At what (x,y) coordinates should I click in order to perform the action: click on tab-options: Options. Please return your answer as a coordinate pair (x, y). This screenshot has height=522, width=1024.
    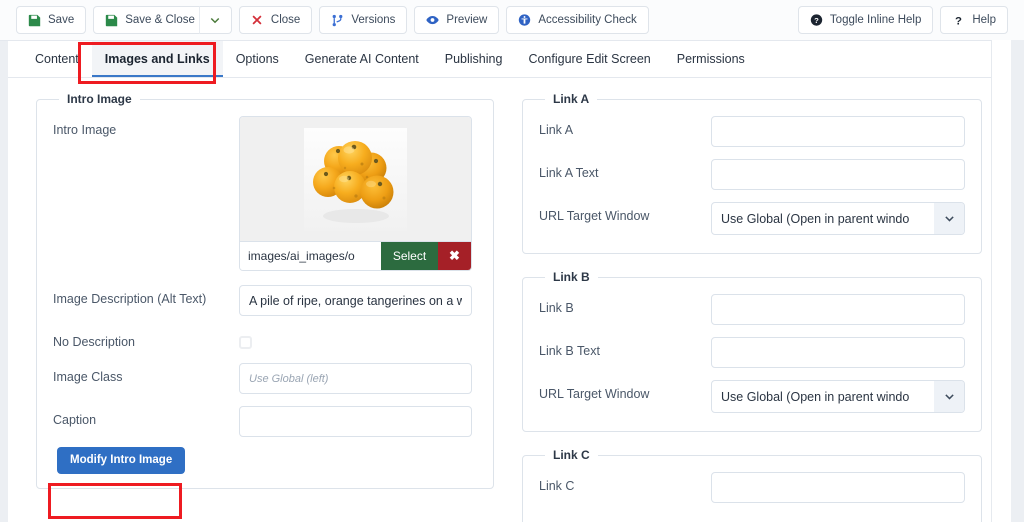
    Looking at the image, I should click on (257, 59).